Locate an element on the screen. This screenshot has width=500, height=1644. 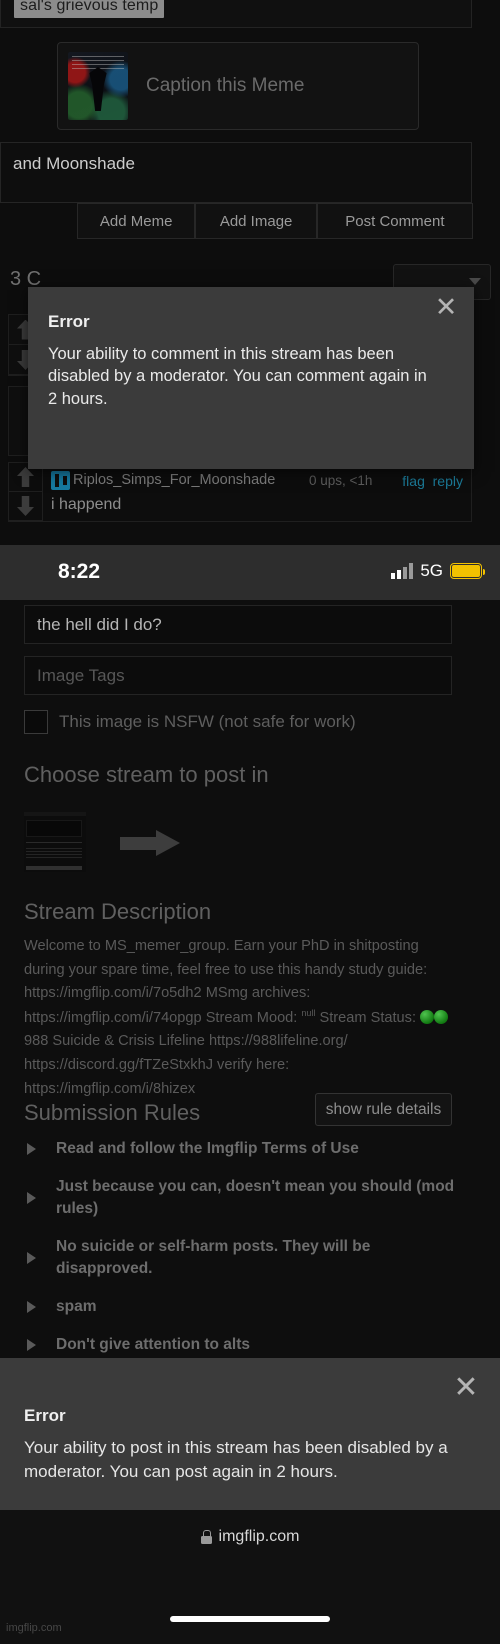
stream-description-part-2: Stream Status: is located at coordinates (368, 1017).